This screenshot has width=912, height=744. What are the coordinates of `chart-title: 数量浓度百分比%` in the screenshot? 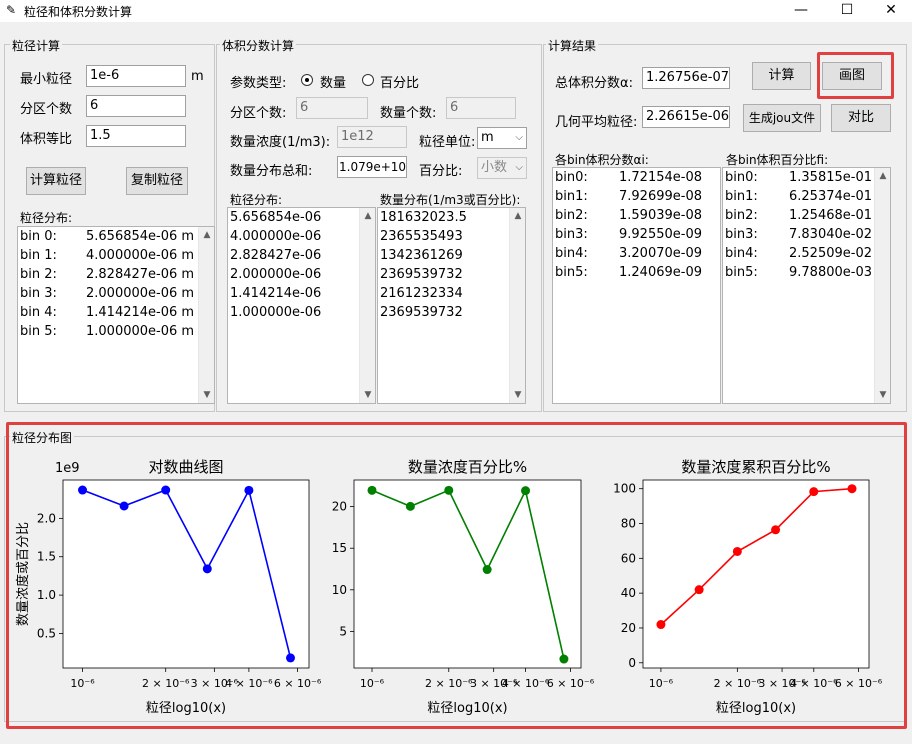 It's located at (467, 467).